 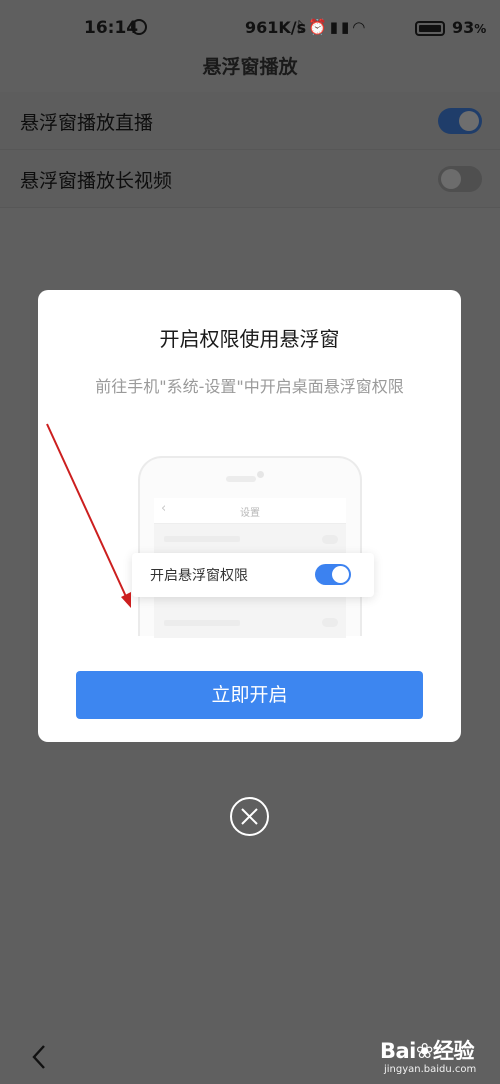 What do you see at coordinates (469, 27) in the screenshot?
I see `battery-level: 93%` at bounding box center [469, 27].